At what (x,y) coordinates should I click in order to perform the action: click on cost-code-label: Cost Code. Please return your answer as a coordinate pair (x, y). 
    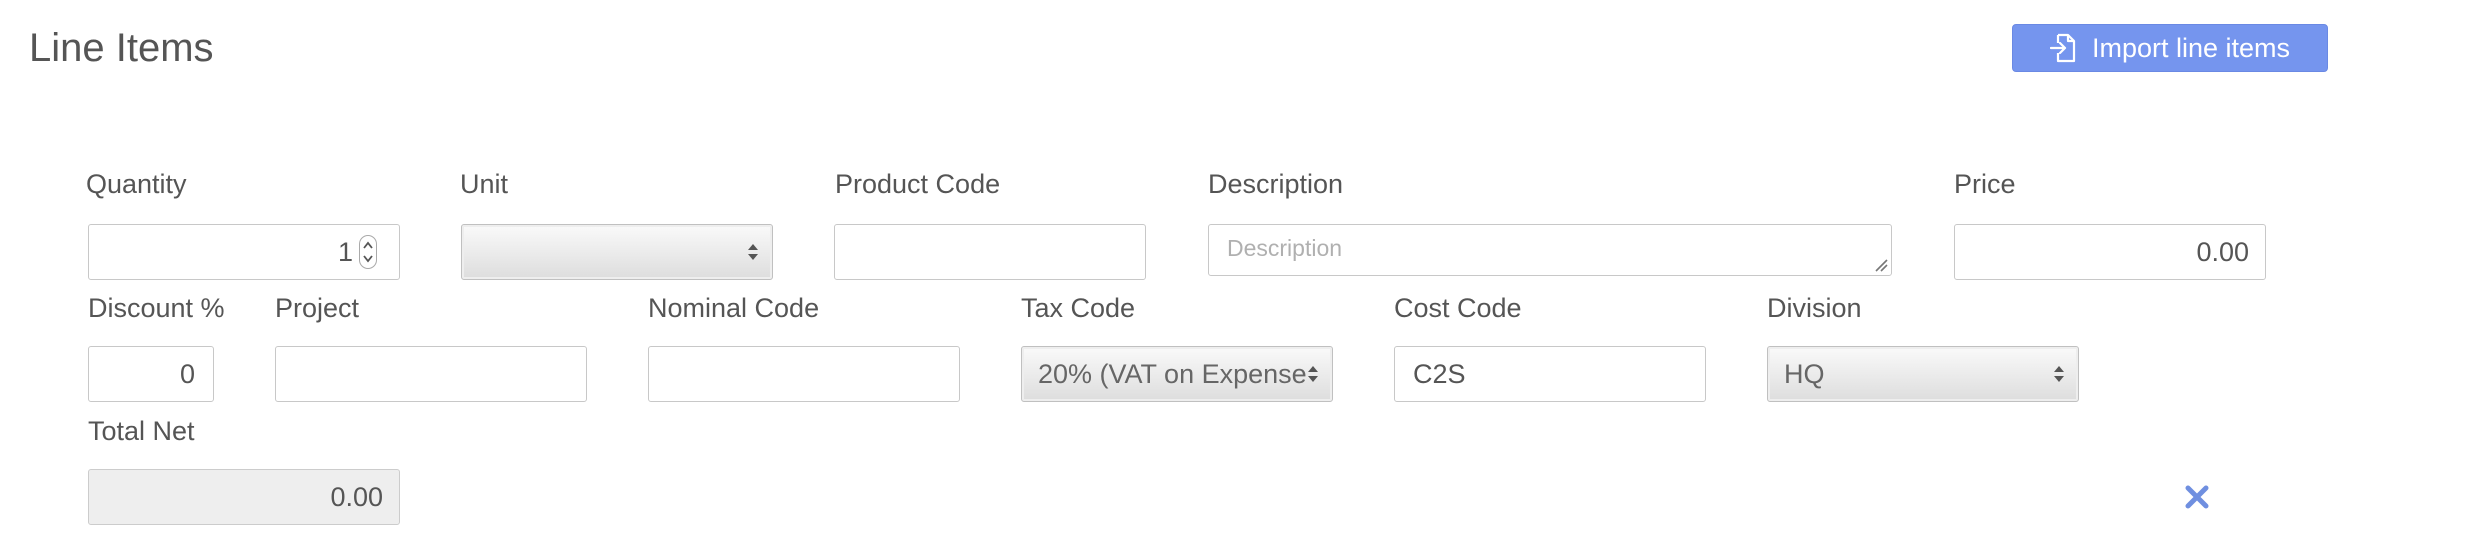
    Looking at the image, I should click on (1458, 308).